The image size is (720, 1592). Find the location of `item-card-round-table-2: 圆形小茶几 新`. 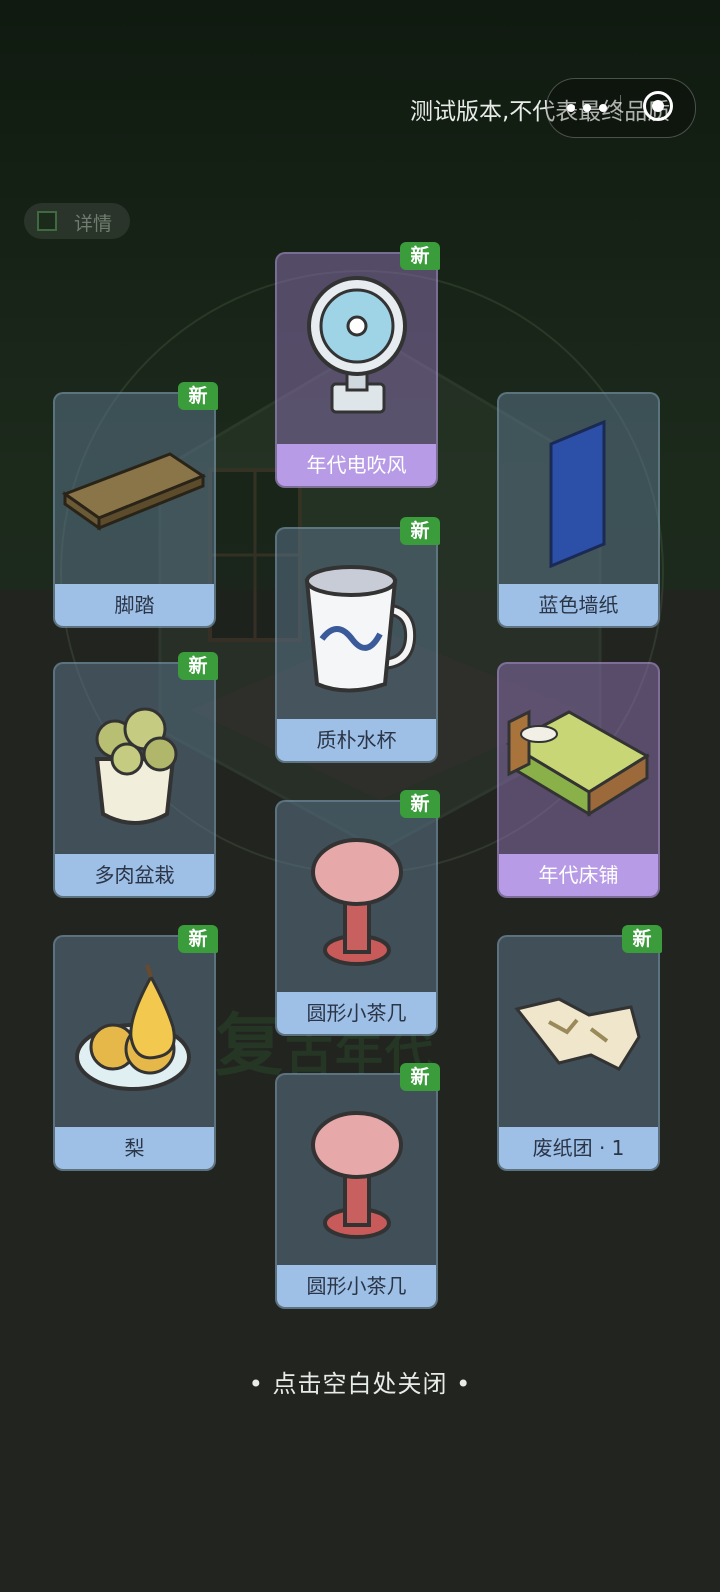

item-card-round-table-2: 圆形小茶几 新 is located at coordinates (357, 1186).